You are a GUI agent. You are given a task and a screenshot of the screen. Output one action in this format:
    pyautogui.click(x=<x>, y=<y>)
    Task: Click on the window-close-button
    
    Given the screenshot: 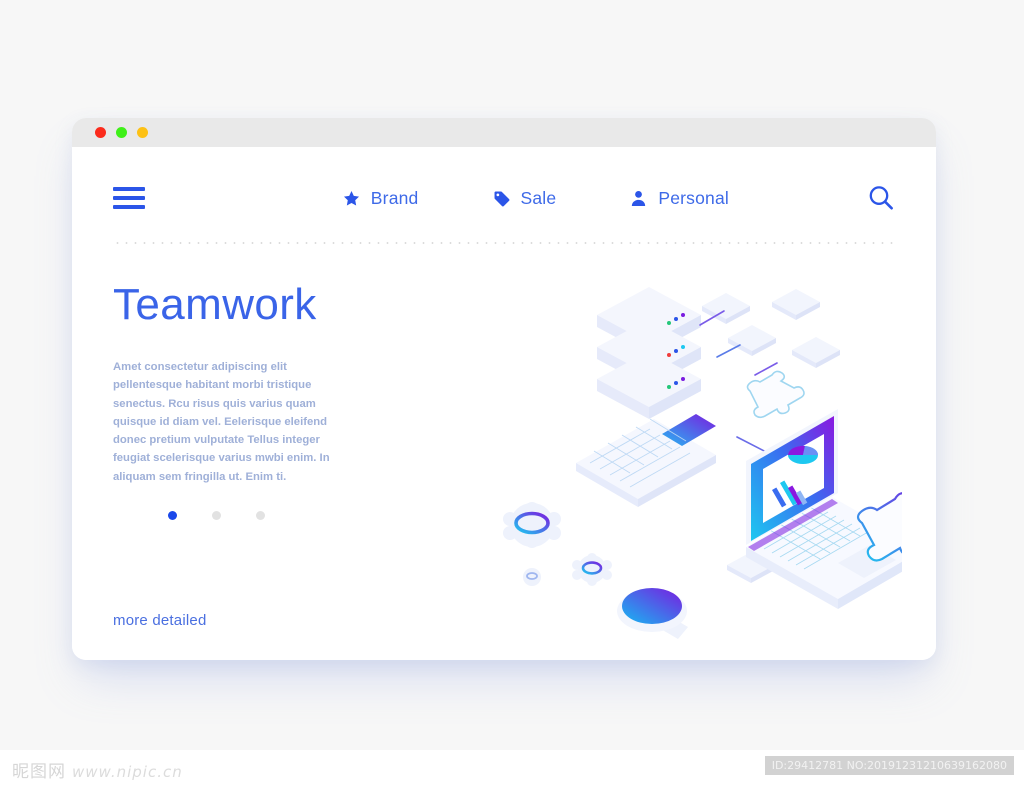 What is the action you would take?
    pyautogui.click(x=100, y=132)
    